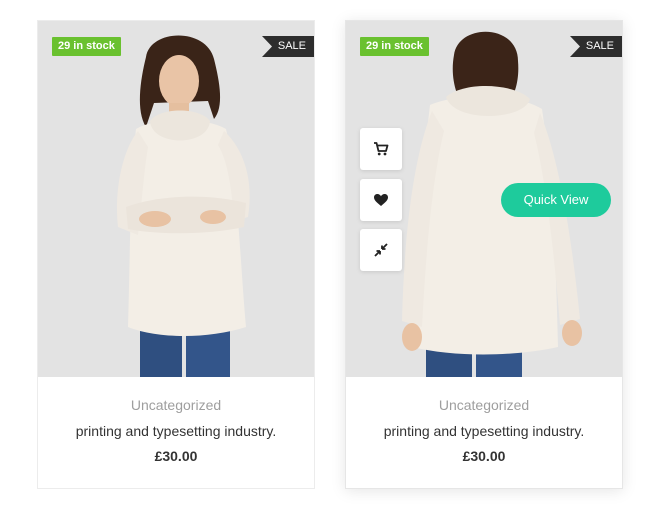 The height and width of the screenshot is (510, 660). What do you see at coordinates (183, 206) in the screenshot?
I see `model-front-figure` at bounding box center [183, 206].